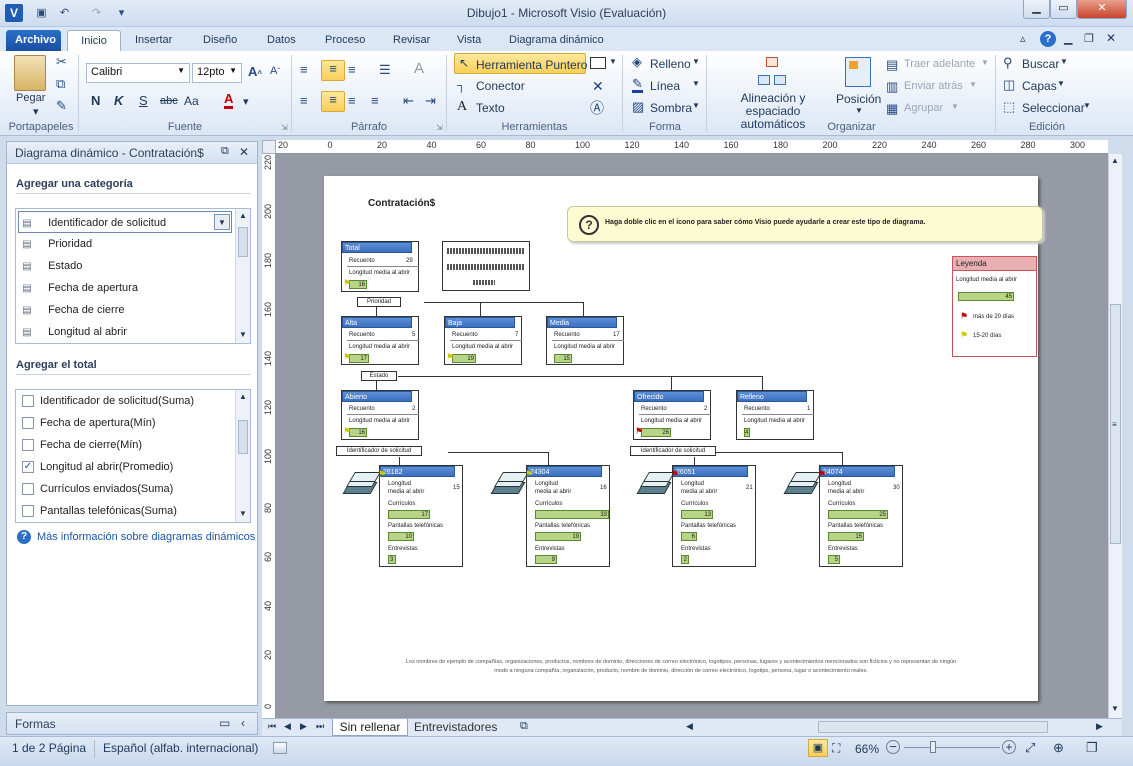  I want to click on pan-zoom-icon: ⊕, so click(1058, 748).